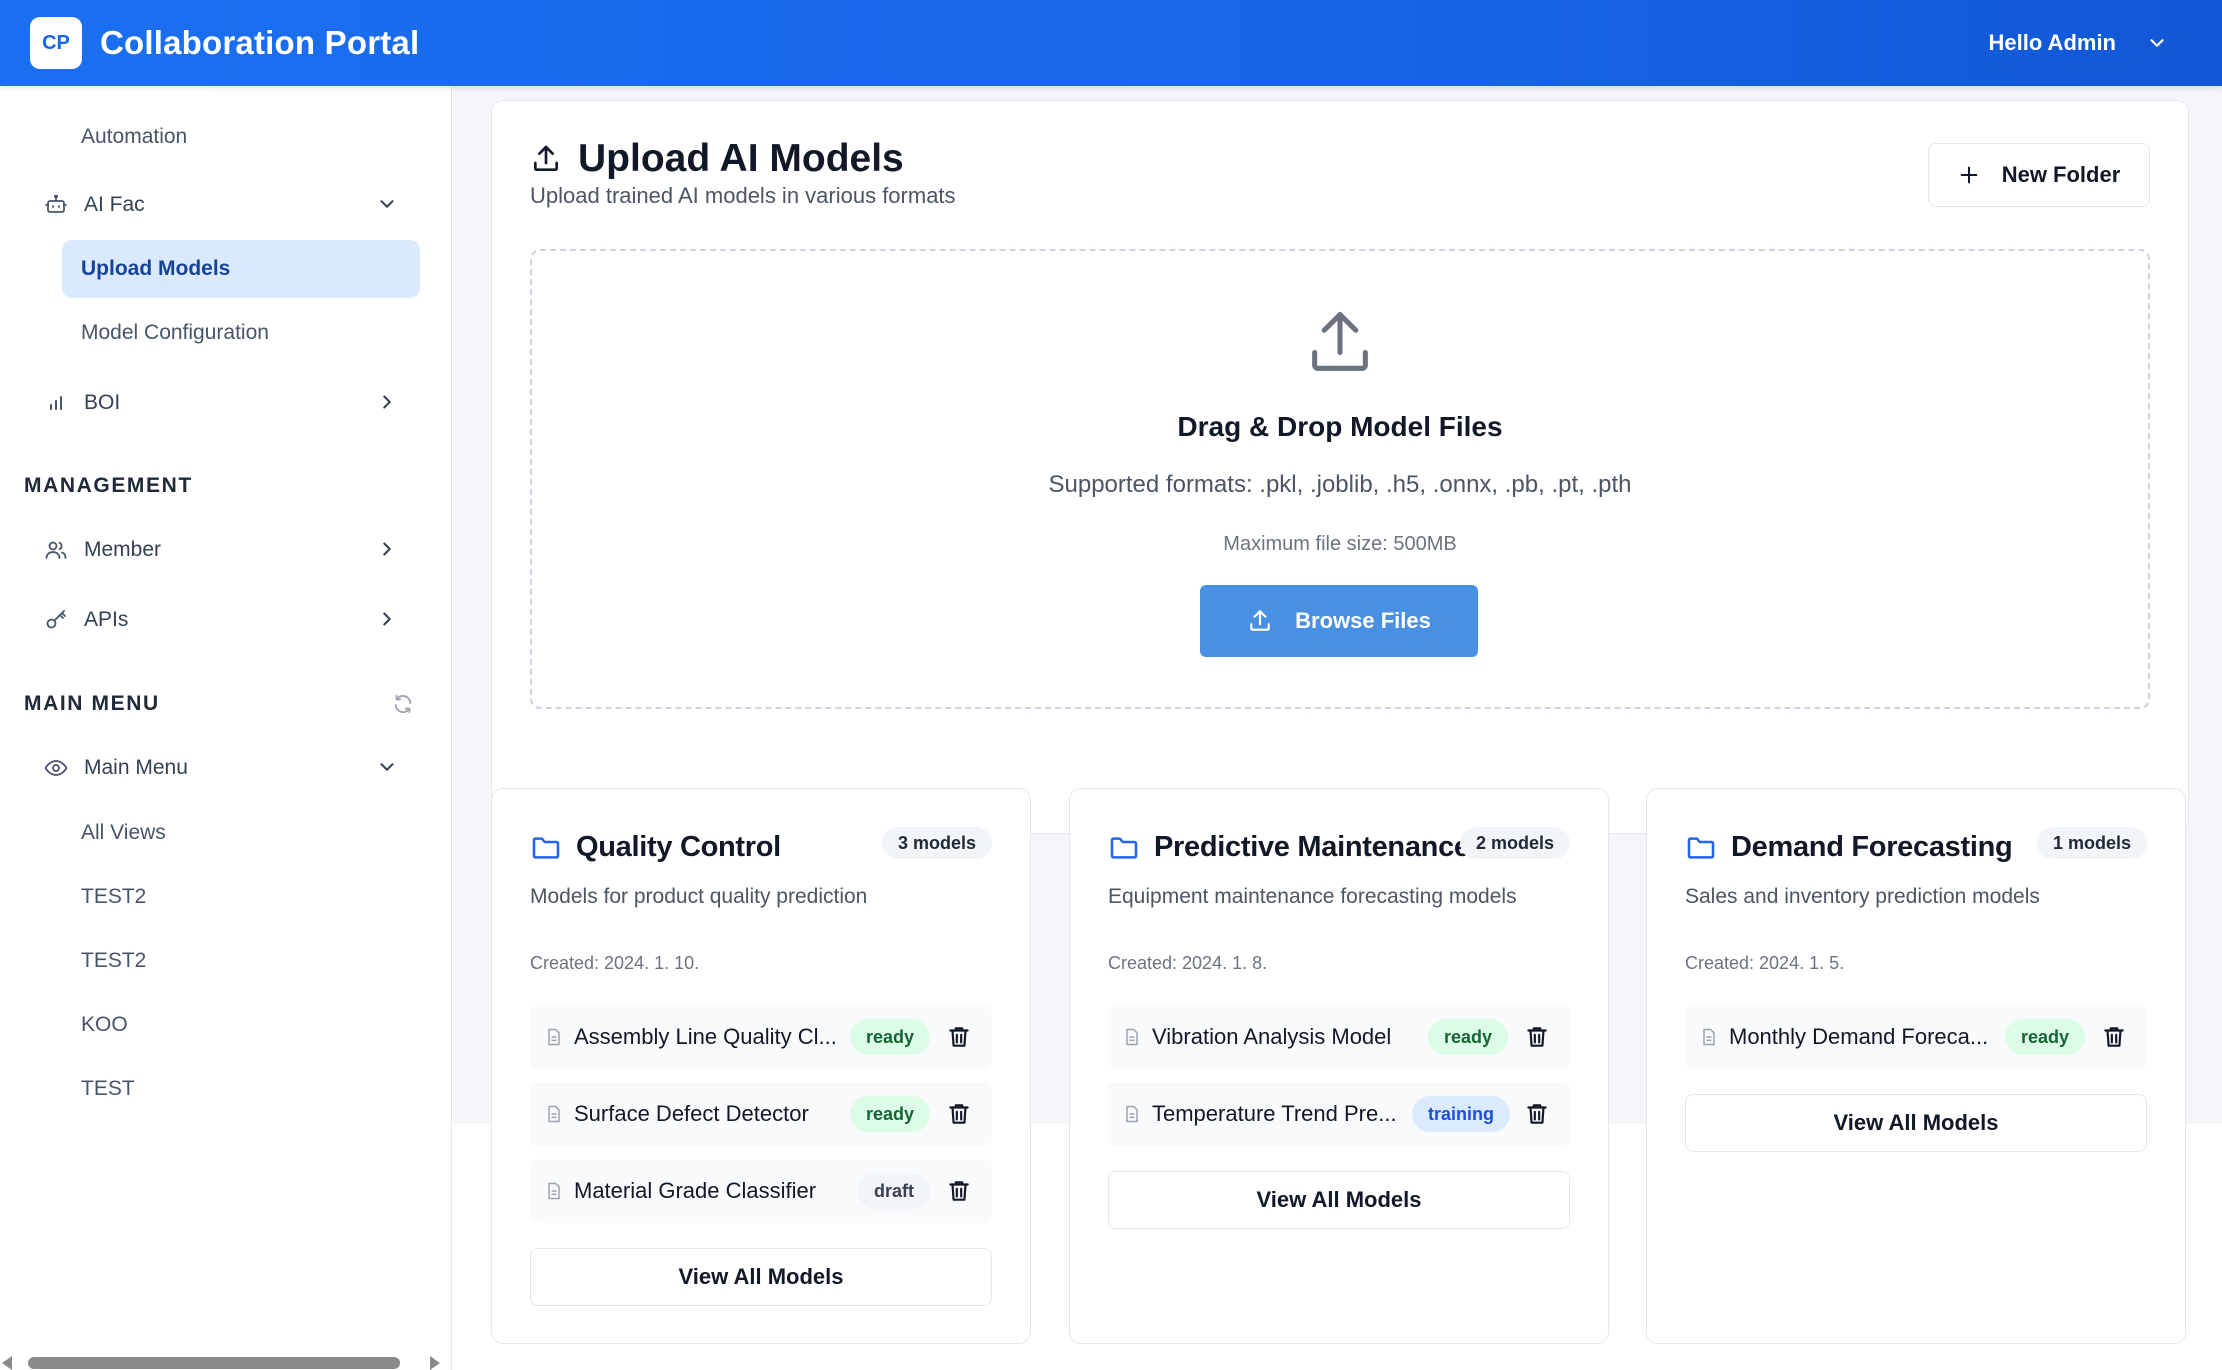  What do you see at coordinates (175, 332) in the screenshot?
I see `sidebar-item-label: Model Configuration` at bounding box center [175, 332].